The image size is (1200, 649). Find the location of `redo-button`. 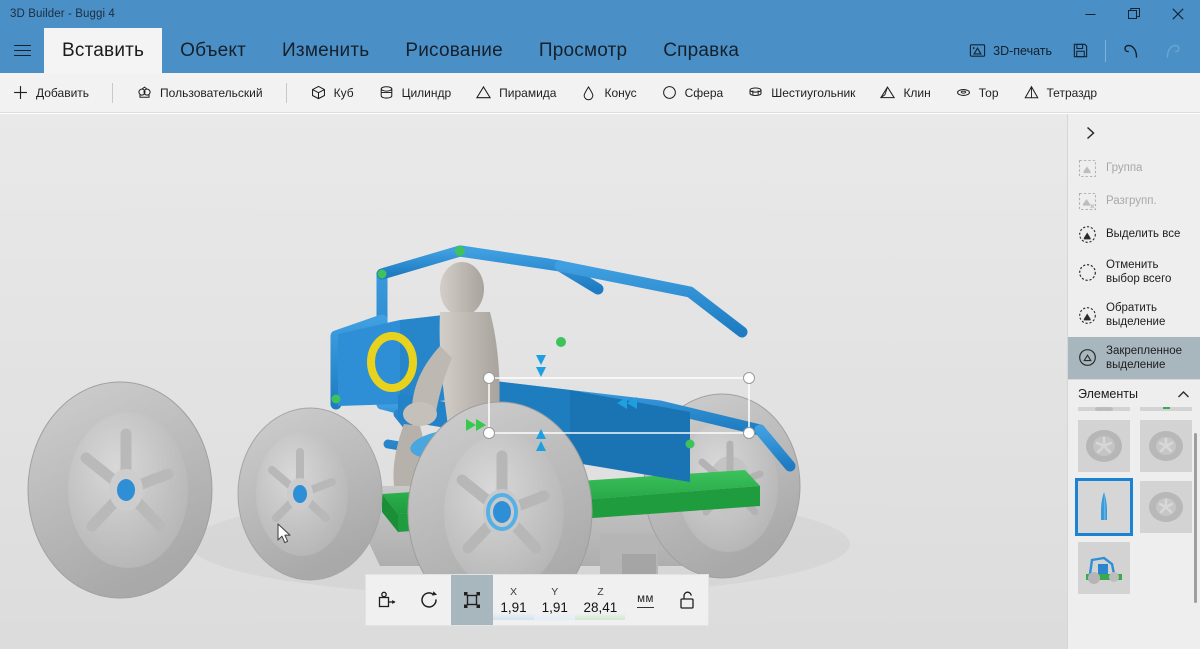

redo-button is located at coordinates (1172, 50).